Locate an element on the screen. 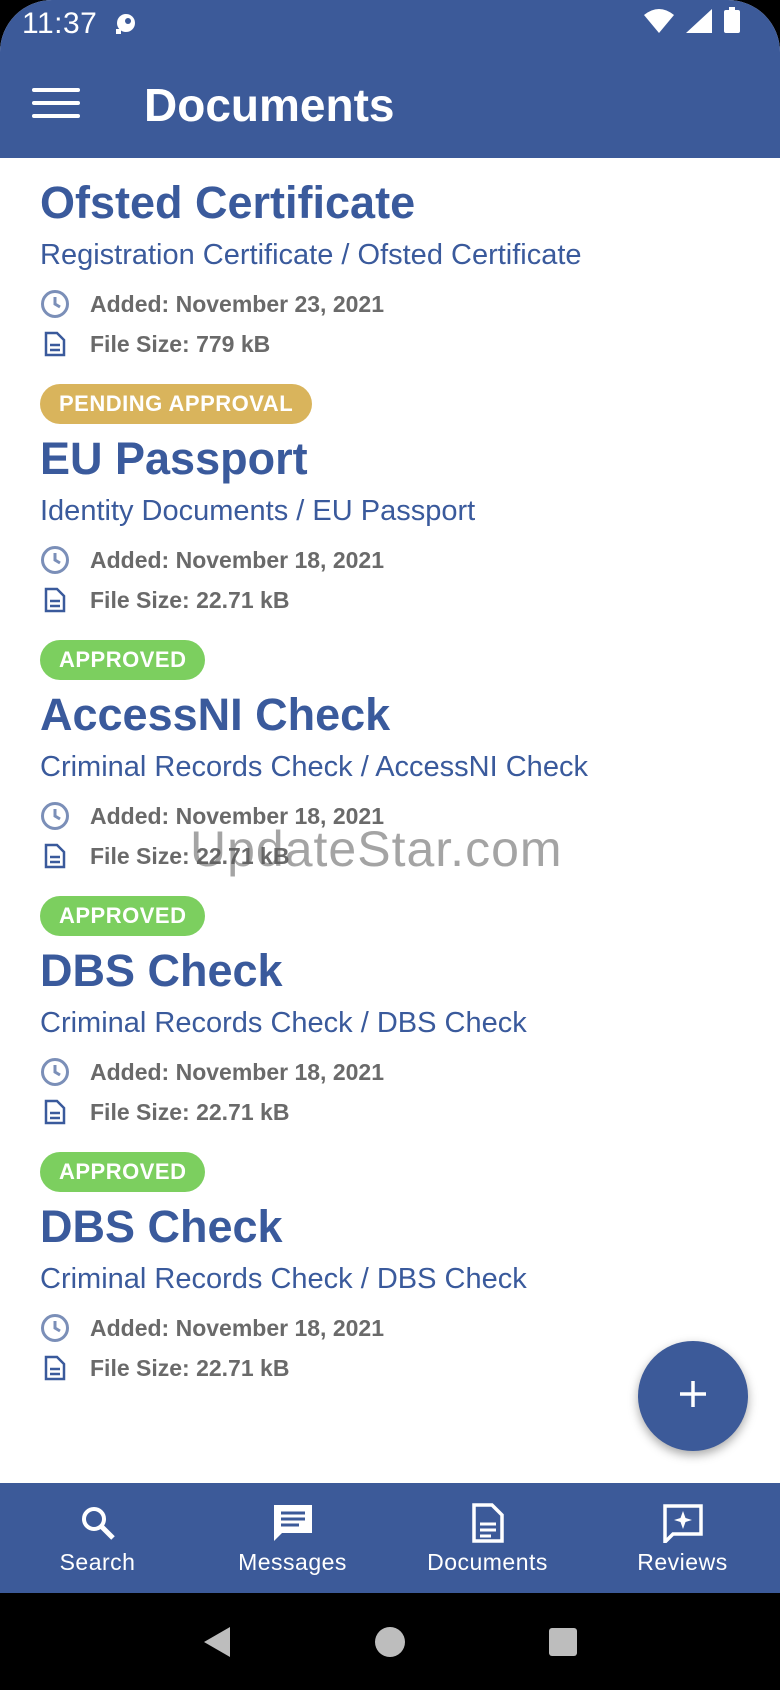  document-title: EU Passport is located at coordinates (390, 459).